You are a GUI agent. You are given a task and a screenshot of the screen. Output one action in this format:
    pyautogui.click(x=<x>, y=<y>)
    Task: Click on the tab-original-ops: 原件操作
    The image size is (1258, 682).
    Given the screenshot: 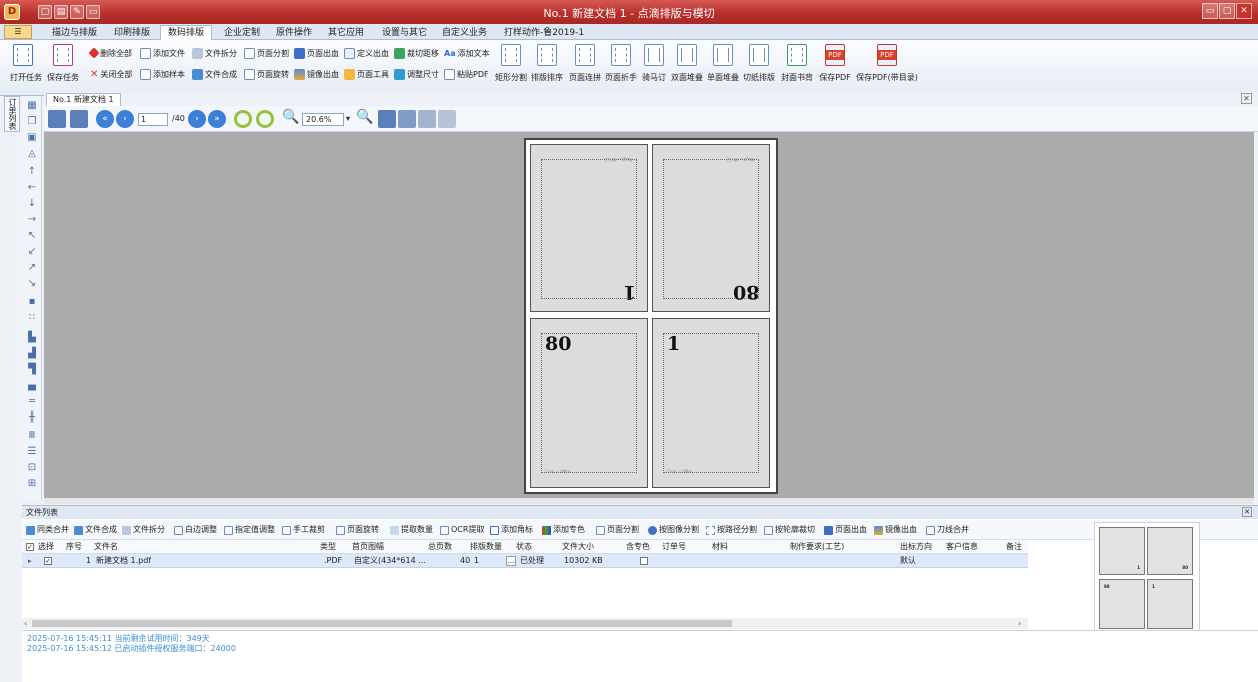 What is the action you would take?
    pyautogui.click(x=294, y=32)
    